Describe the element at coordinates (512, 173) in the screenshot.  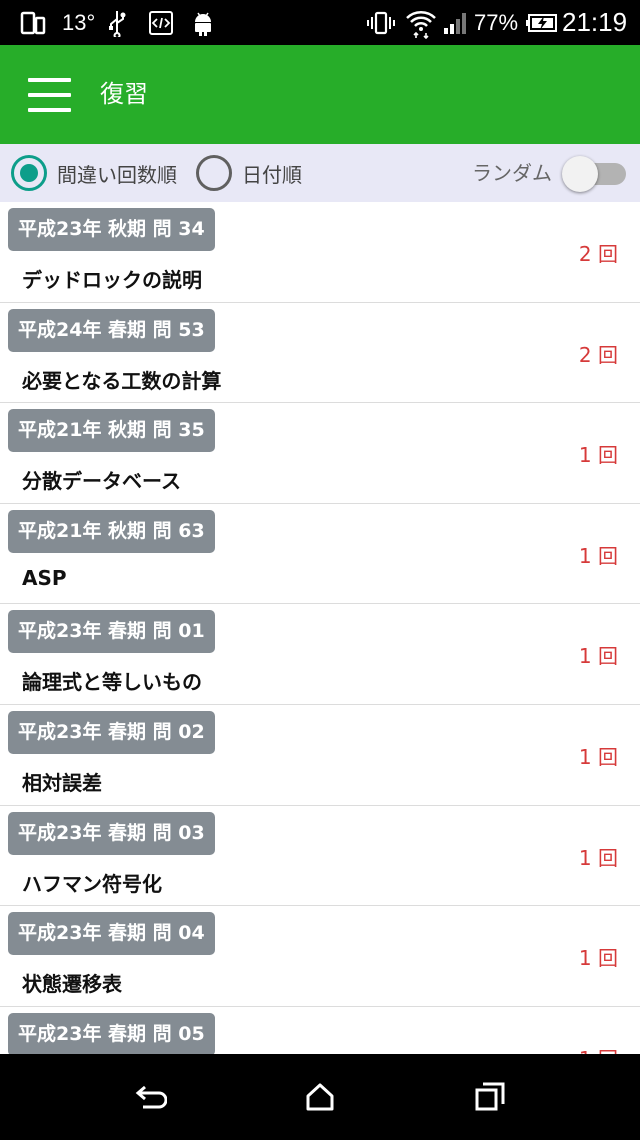
I see `random-label: ランダム` at that location.